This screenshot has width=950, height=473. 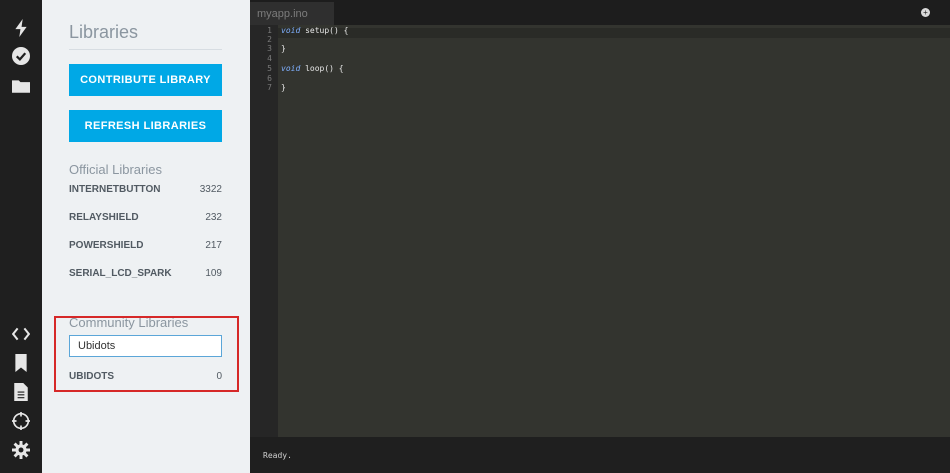 I want to click on library-name: SERIAL_LCD_SPARK, so click(x=120, y=273).